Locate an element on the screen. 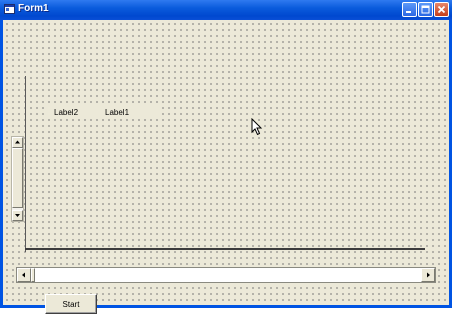 The width and height of the screenshot is (452, 314). start-button: Start is located at coordinates (71, 304).